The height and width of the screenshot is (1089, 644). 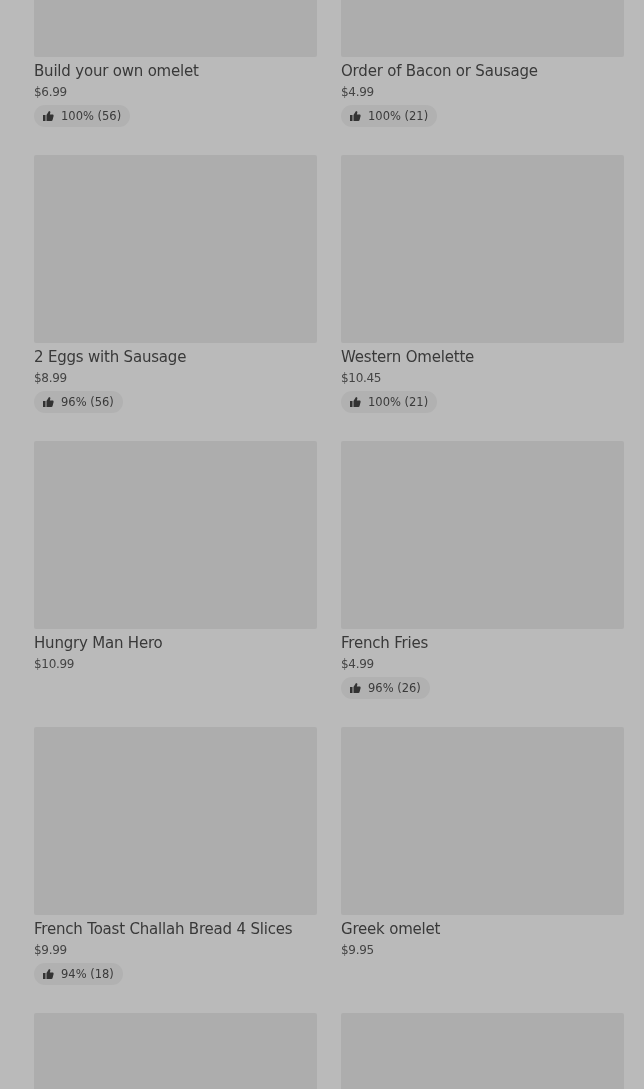 I want to click on rating-text: 96% (26), so click(x=394, y=688).